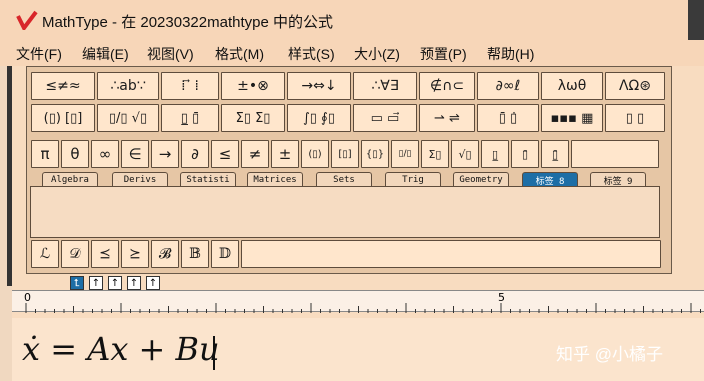  I want to click on menu-help: 帮助(H), so click(510, 54).